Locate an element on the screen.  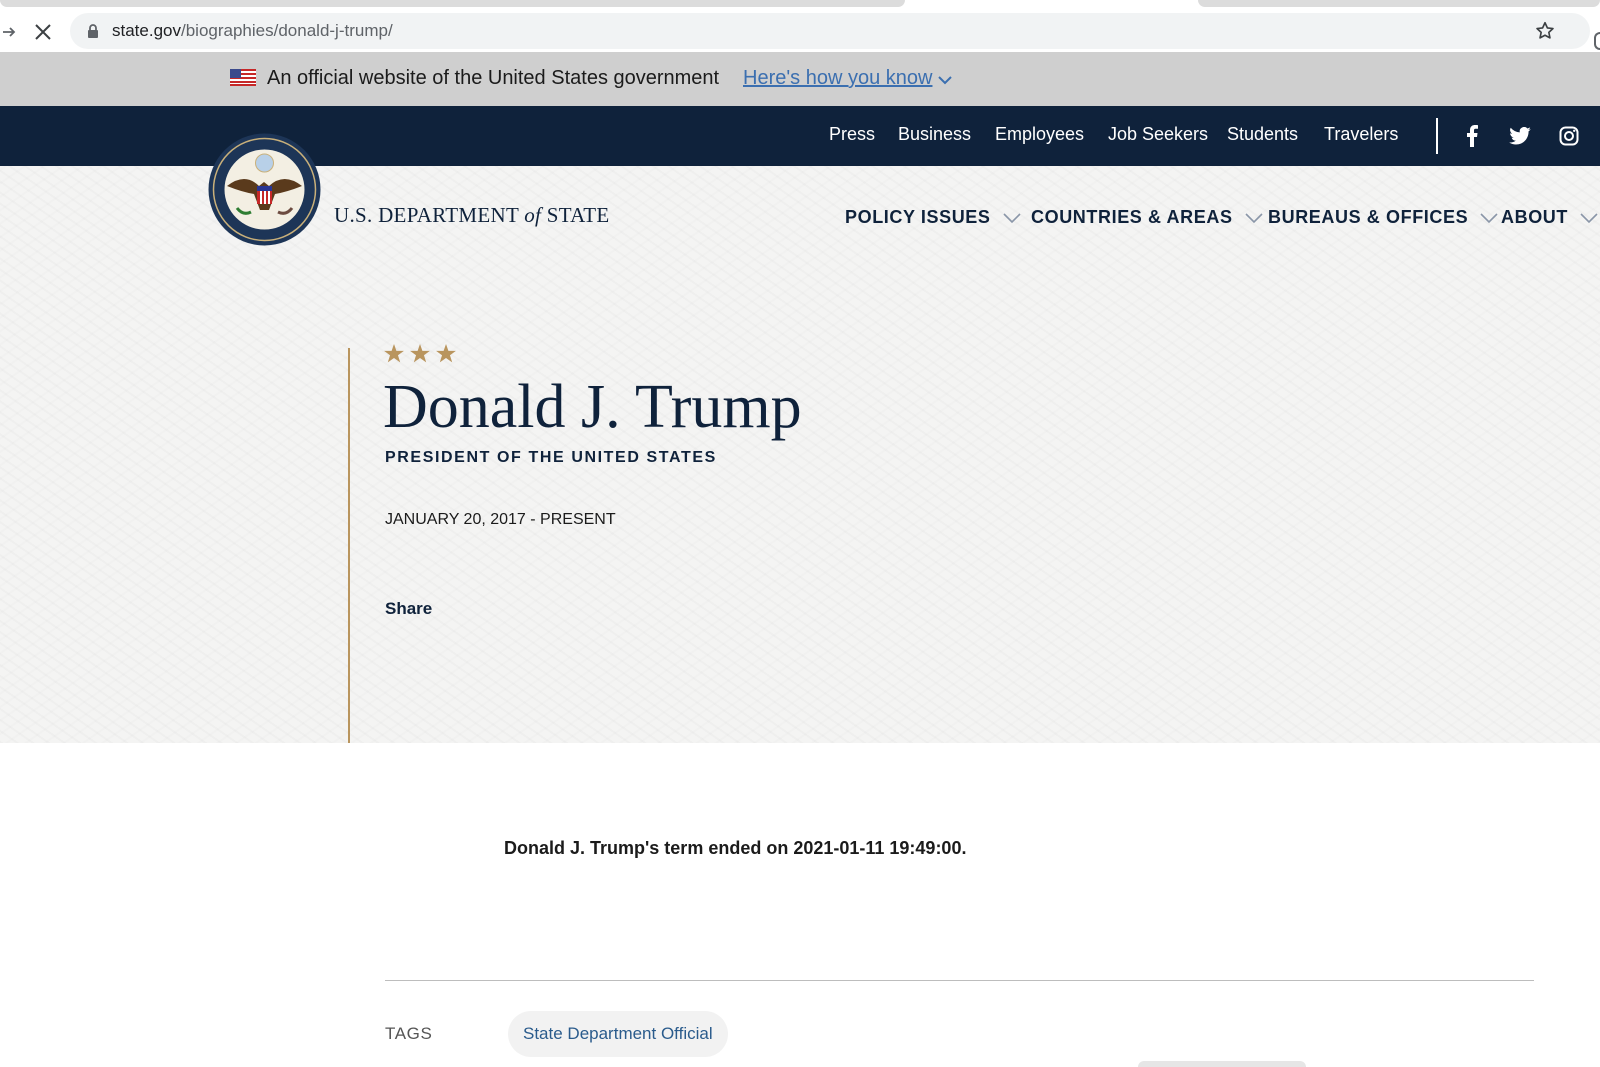
forward-button is located at coordinates (9, 32).